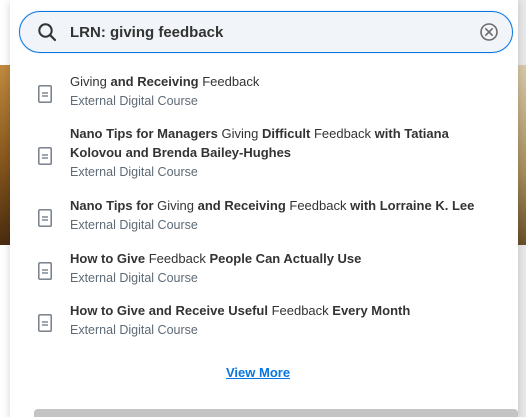 The image size is (526, 417). What do you see at coordinates (114, 205) in the screenshot?
I see `result-title-segment: Nano Tips for` at bounding box center [114, 205].